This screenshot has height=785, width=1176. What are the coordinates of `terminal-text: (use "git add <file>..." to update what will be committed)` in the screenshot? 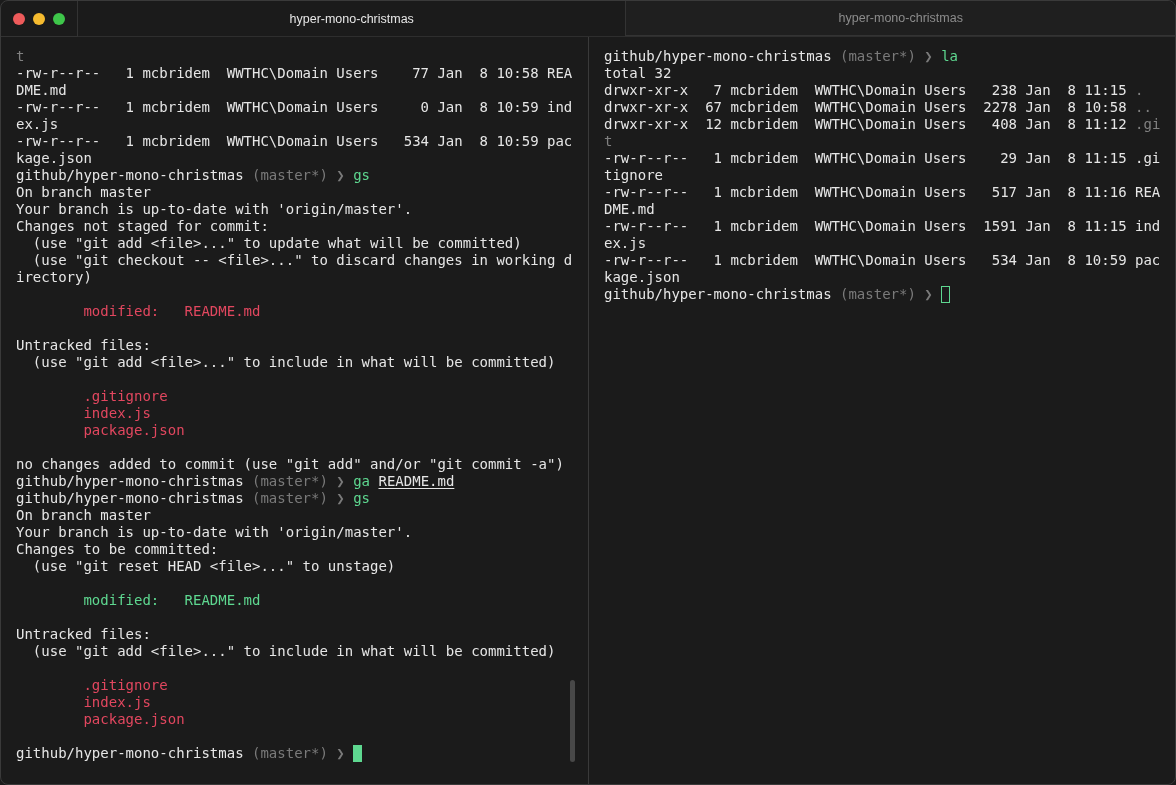 It's located at (276, 243).